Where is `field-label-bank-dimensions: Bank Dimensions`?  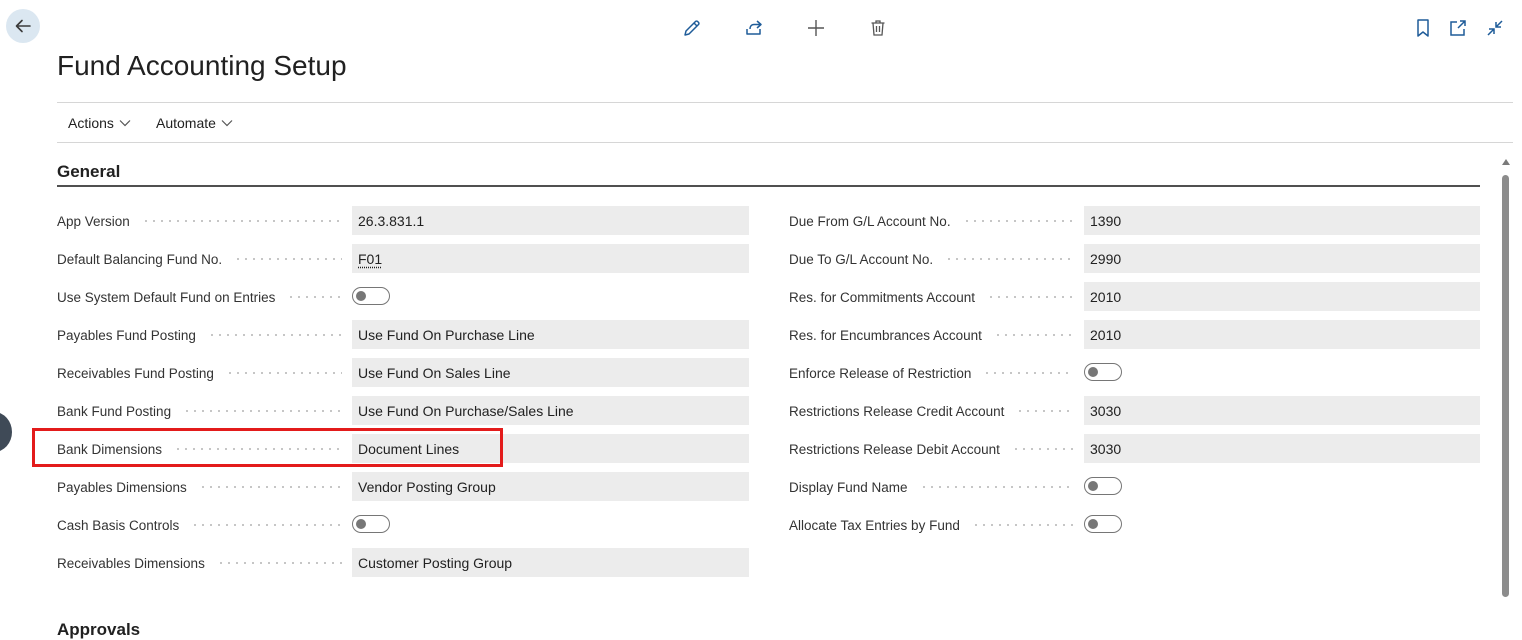
field-label-bank-dimensions: Bank Dimensions is located at coordinates (204, 449).